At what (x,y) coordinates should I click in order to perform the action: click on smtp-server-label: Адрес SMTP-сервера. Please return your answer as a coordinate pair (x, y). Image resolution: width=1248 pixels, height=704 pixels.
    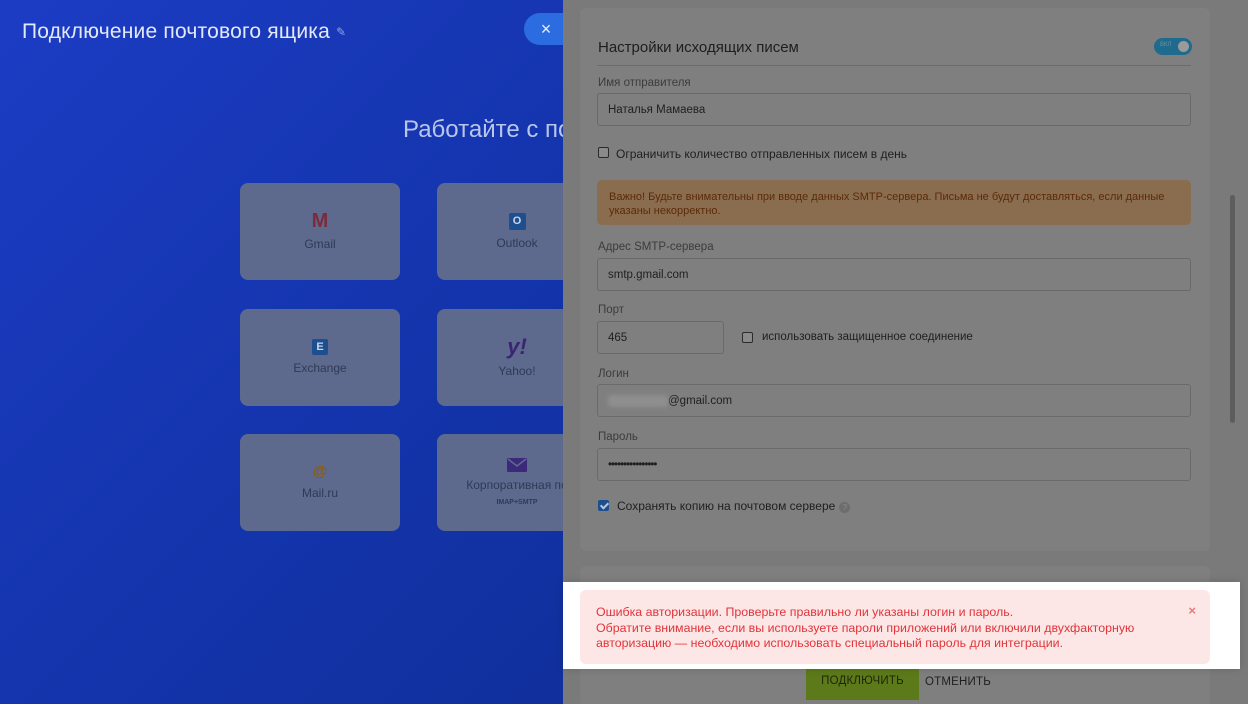
    Looking at the image, I should click on (656, 247).